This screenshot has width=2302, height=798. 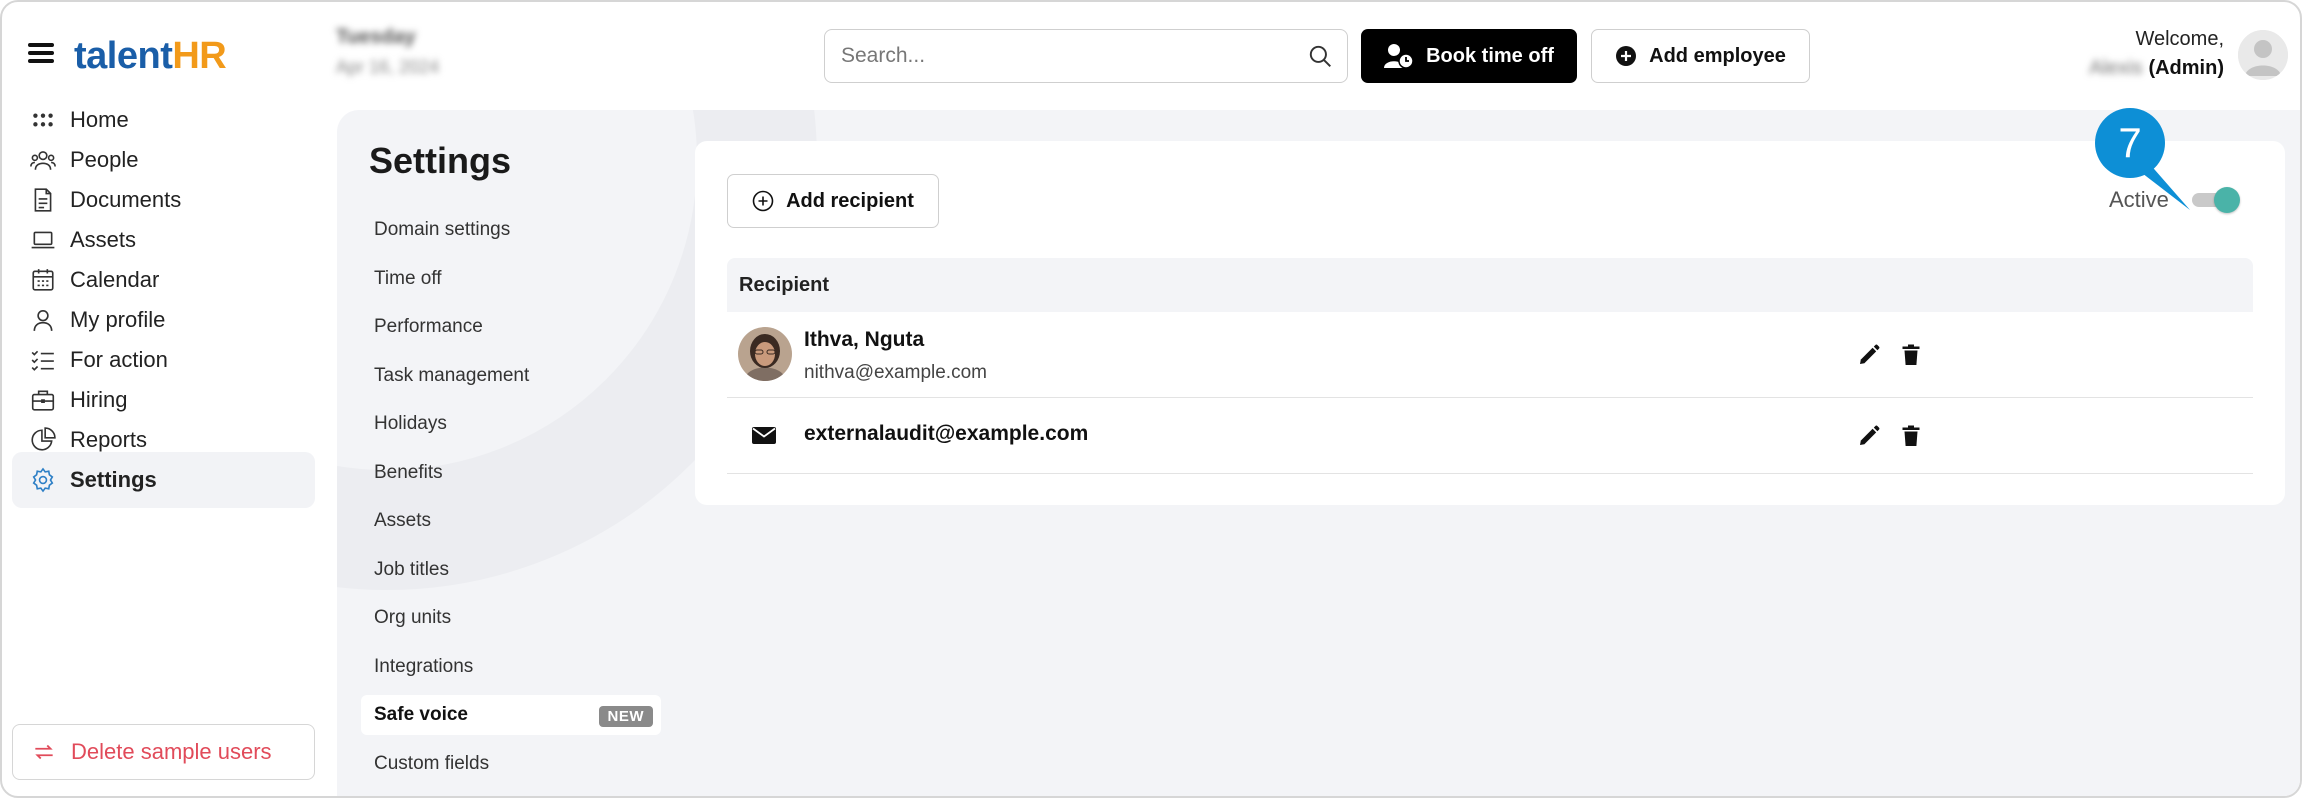 I want to click on user-role: (Admin), so click(x=2186, y=68).